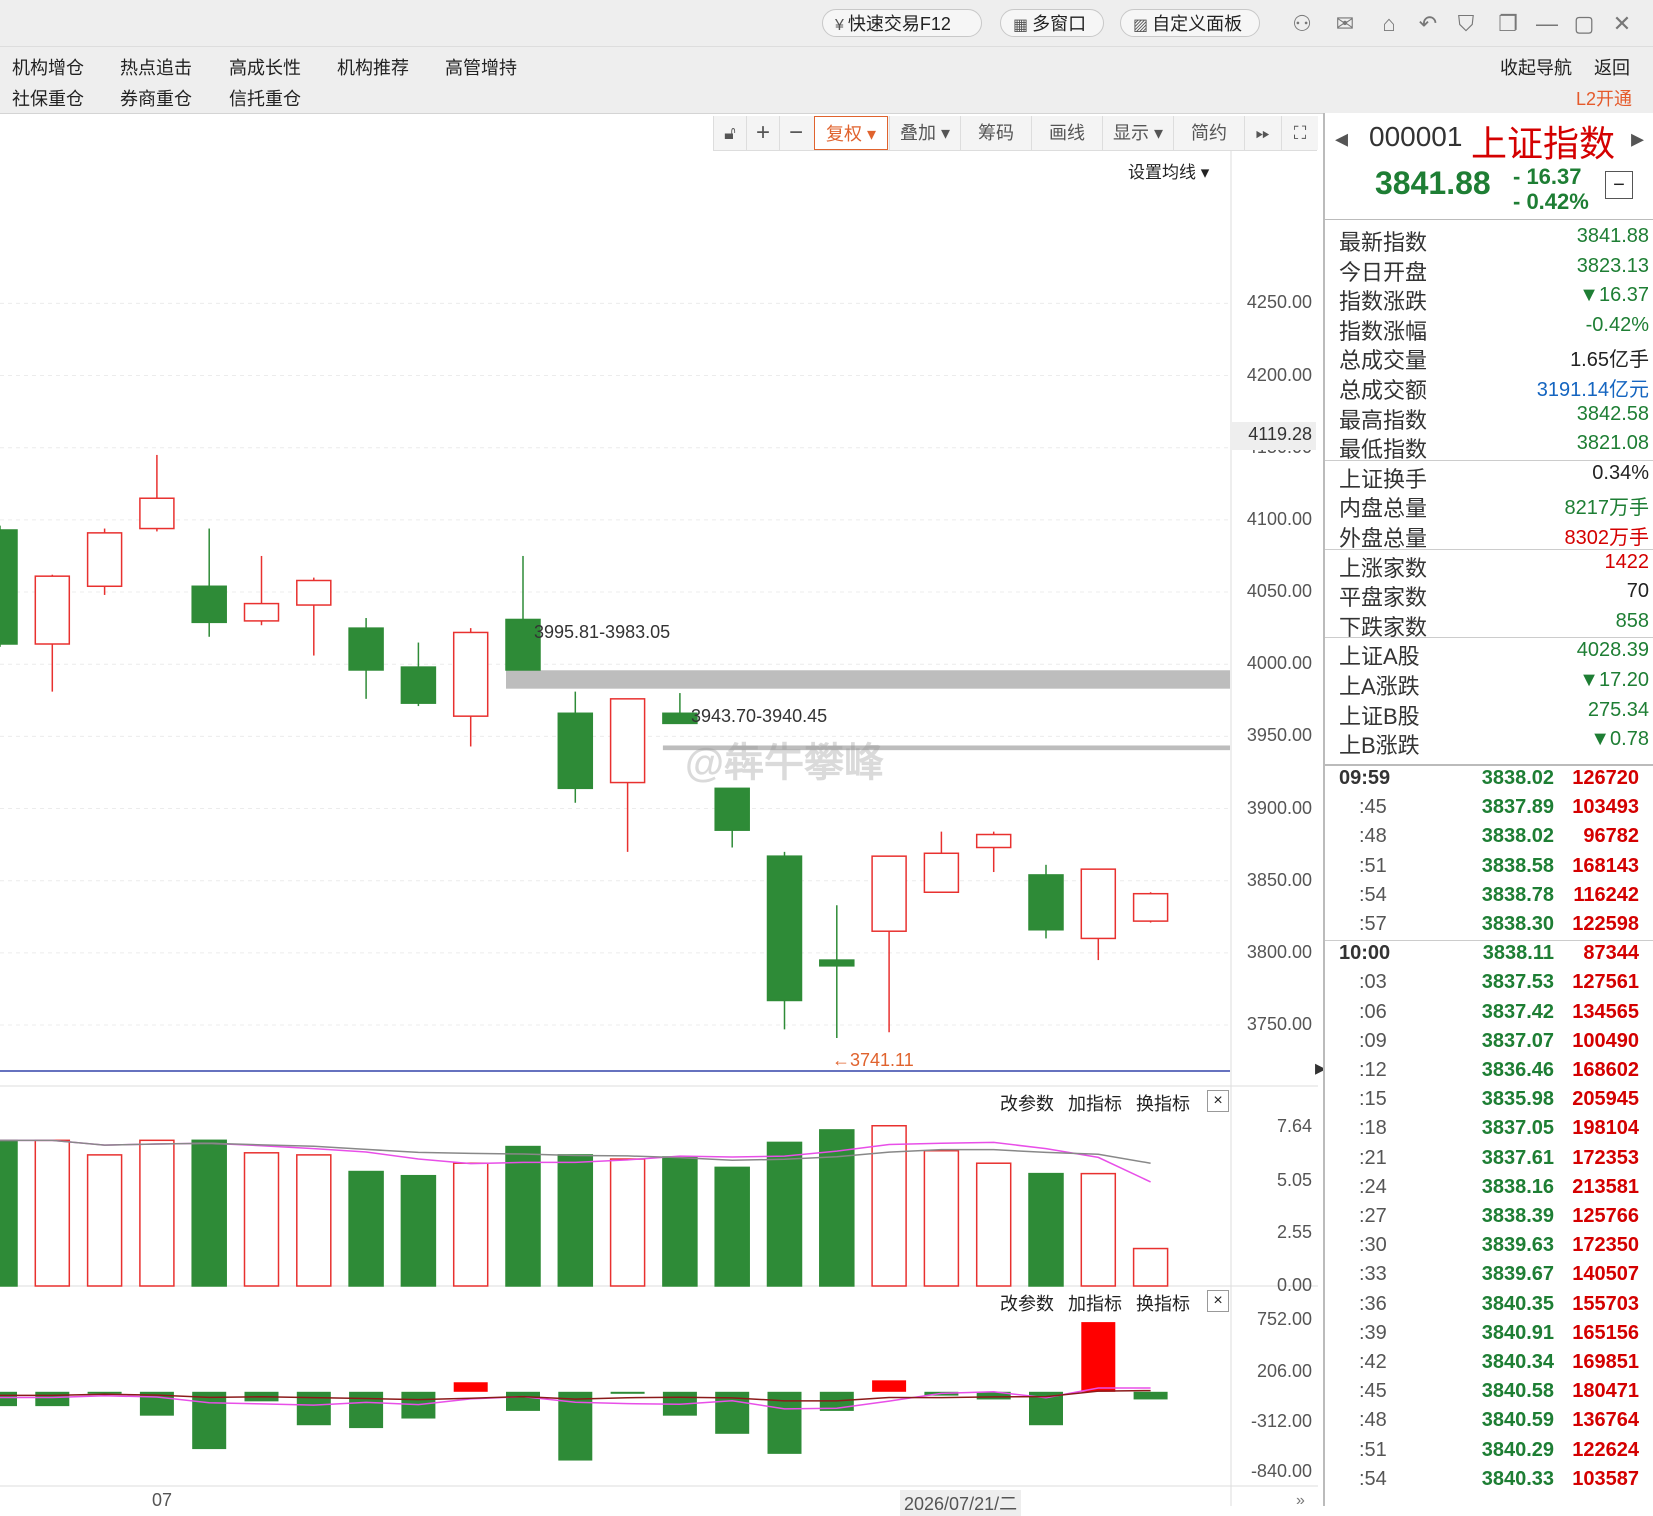 The image size is (1653, 1516). I want to click on quote-field-value: 1.65亿手, so click(1609, 360).